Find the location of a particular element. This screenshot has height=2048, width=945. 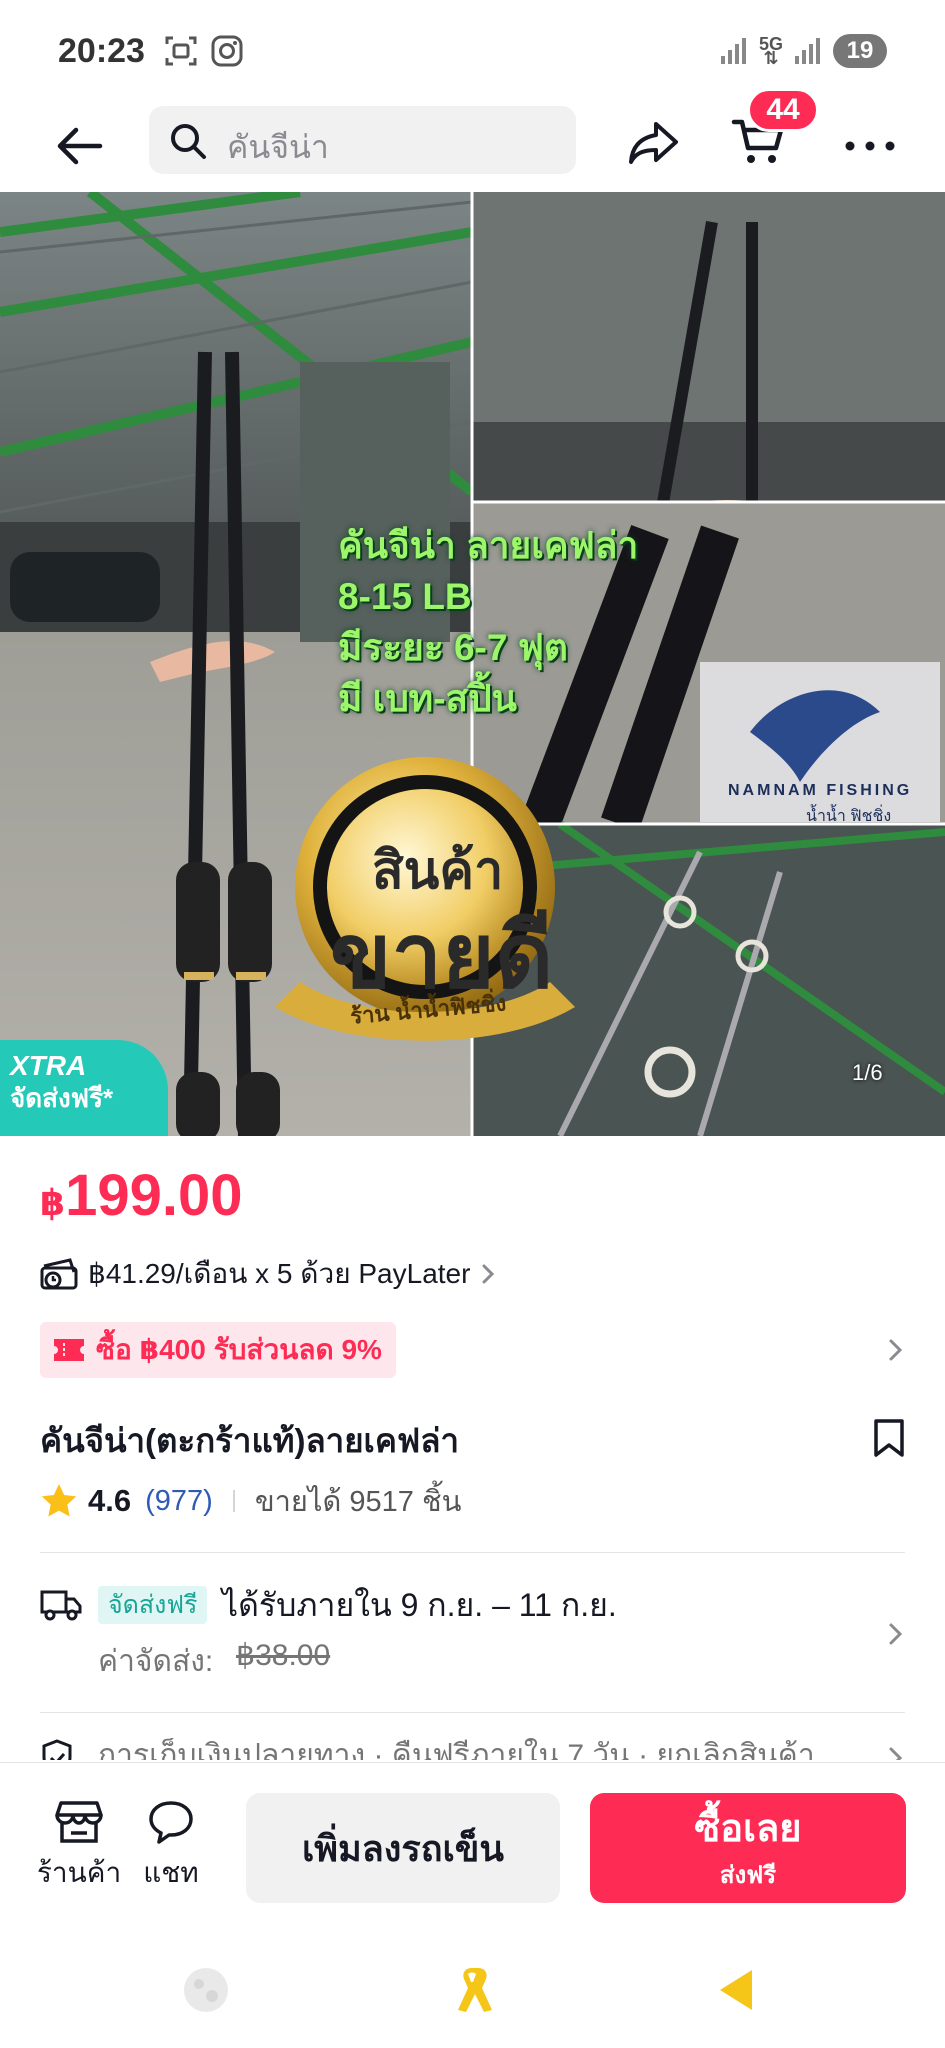

battery-indicator: 19 is located at coordinates (860, 51).